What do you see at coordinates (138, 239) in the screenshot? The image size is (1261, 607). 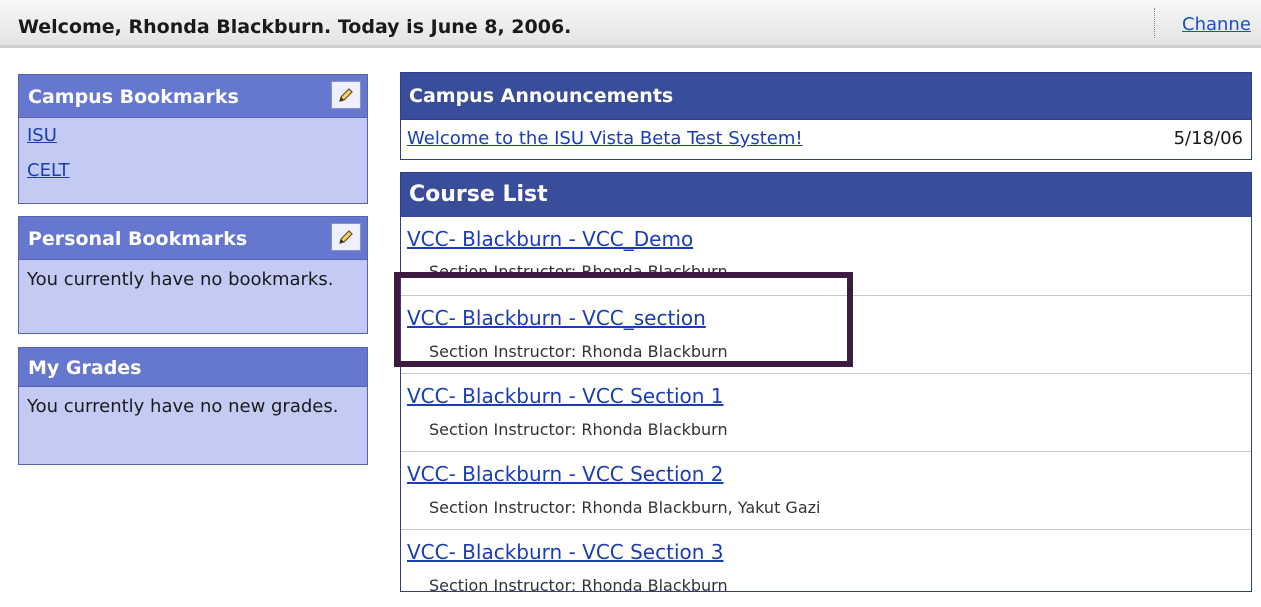 I see `personal-bookmarks-title: Personal Bookmarks` at bounding box center [138, 239].